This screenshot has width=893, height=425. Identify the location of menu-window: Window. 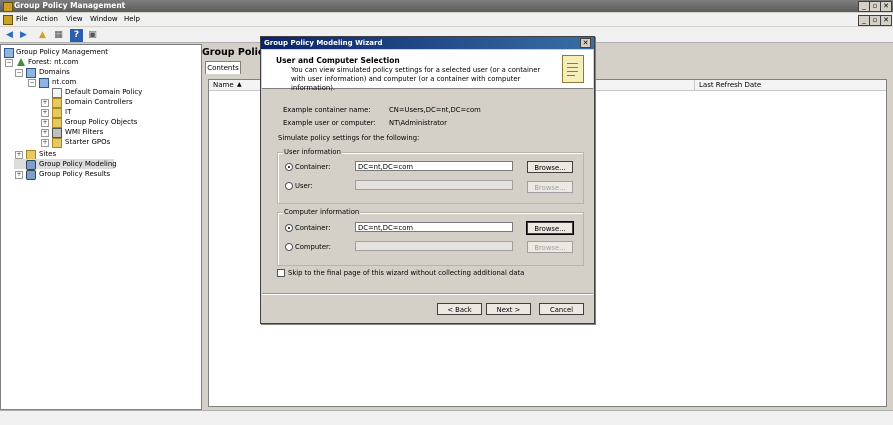
(104, 19).